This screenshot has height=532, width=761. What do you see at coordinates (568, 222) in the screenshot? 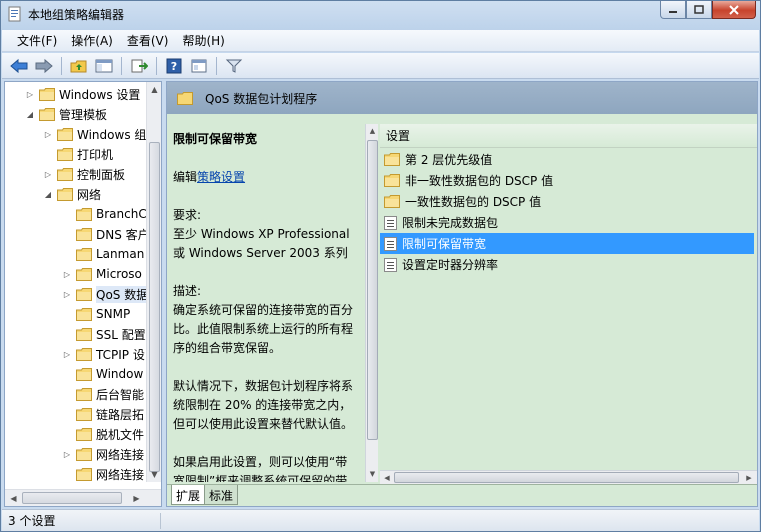
I see `list-item-setting: 限制未完成数据包` at bounding box center [568, 222].